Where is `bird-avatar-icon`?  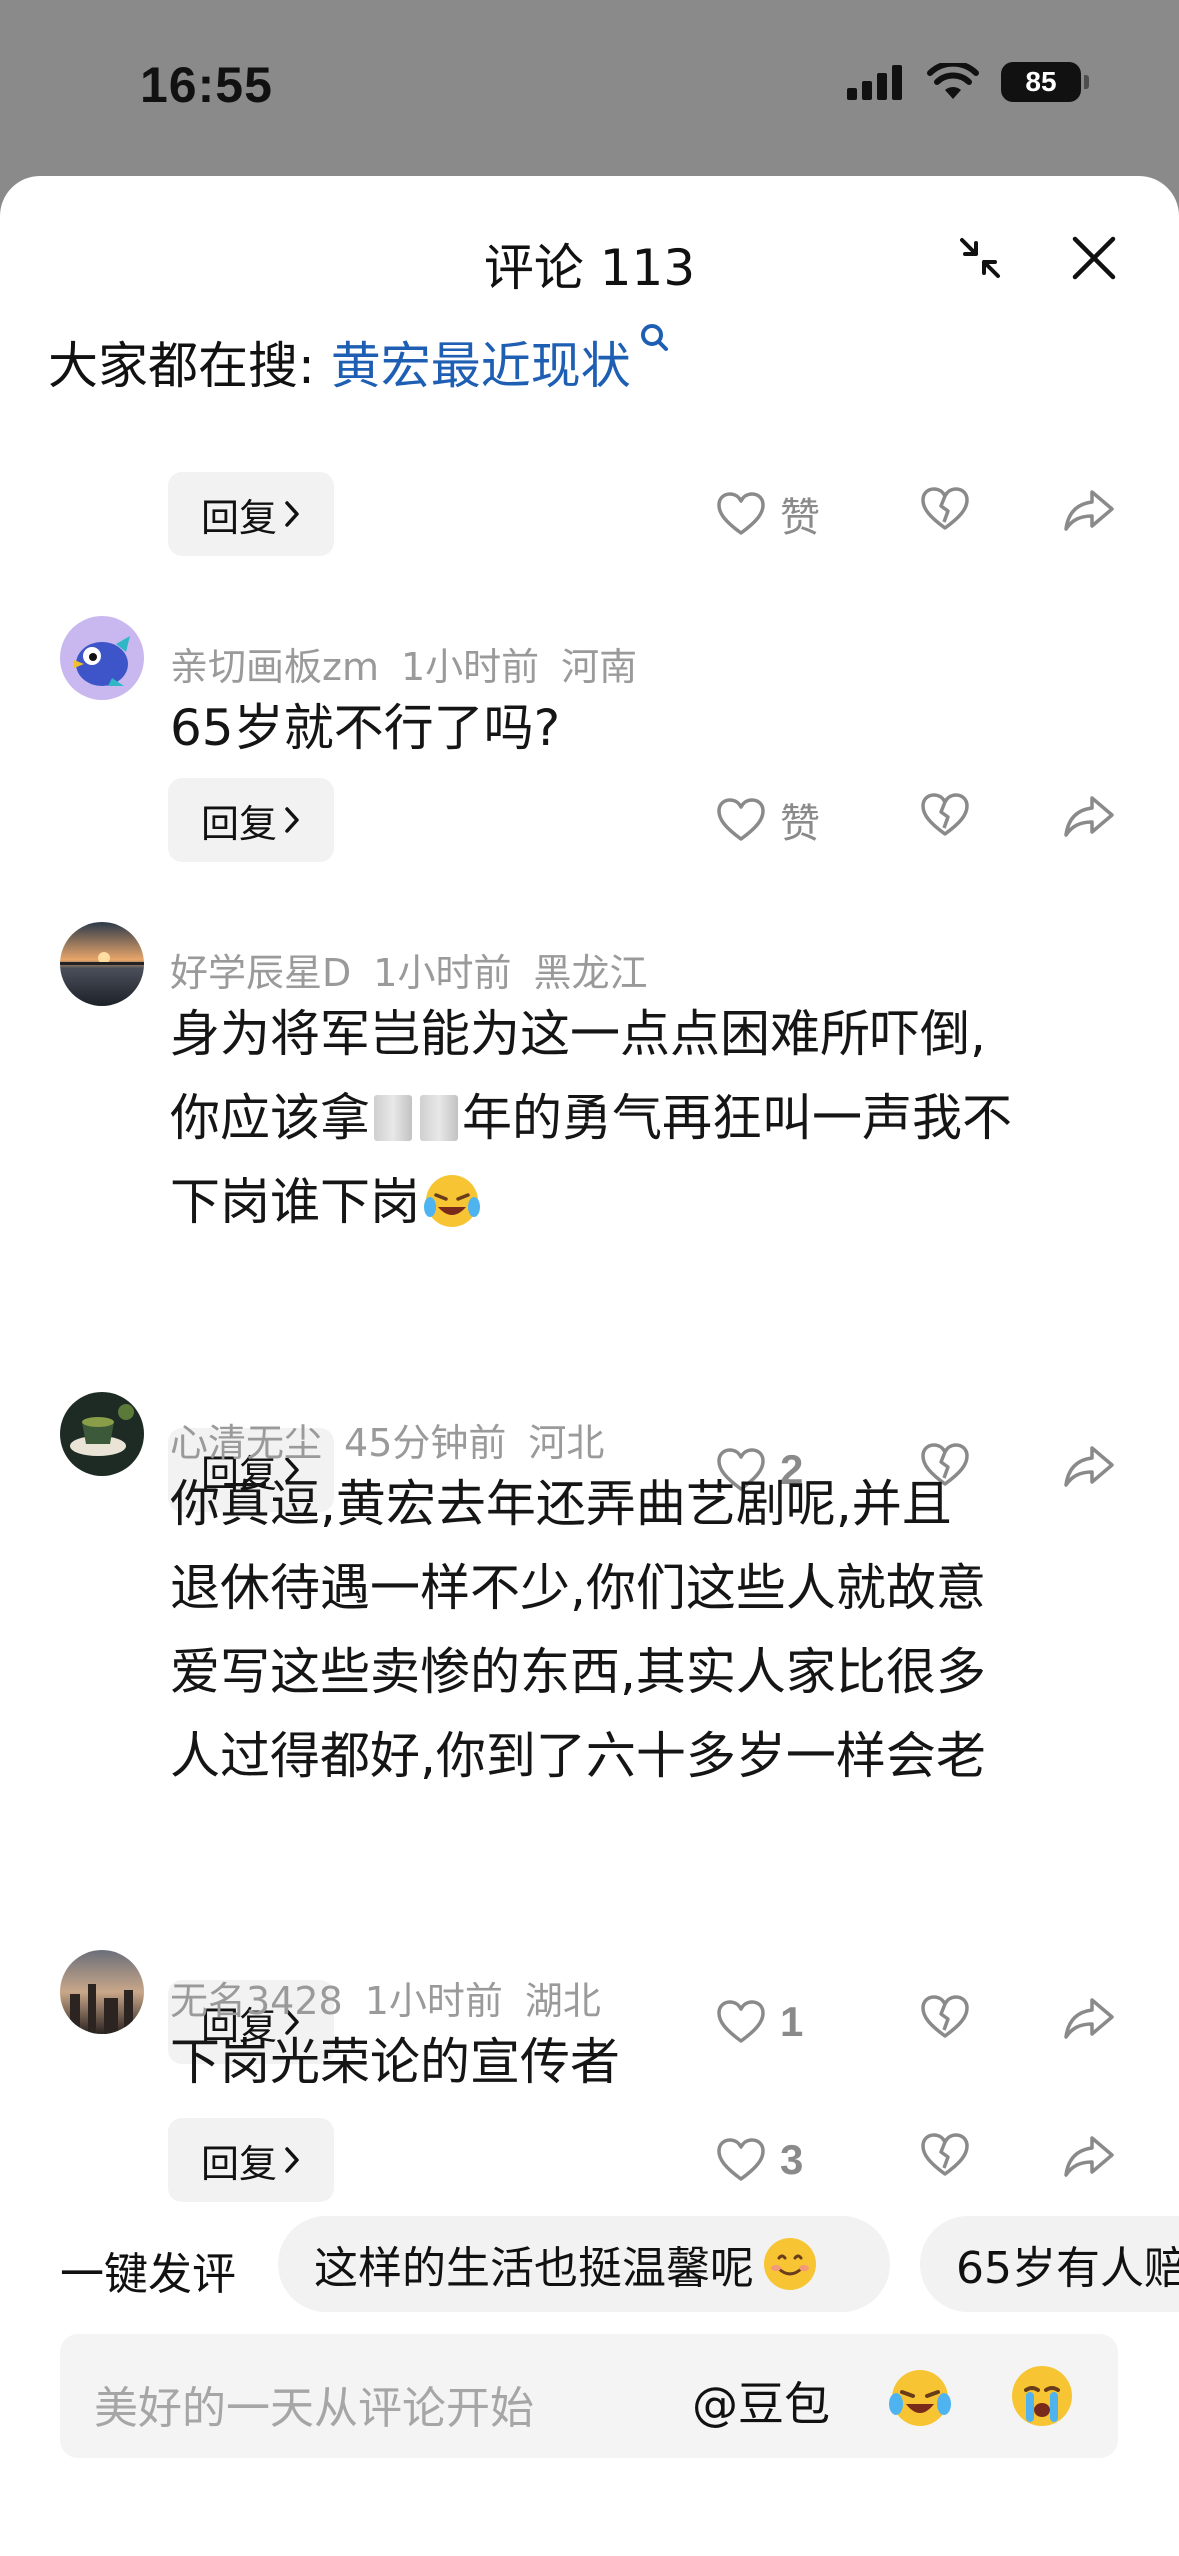
bird-avatar-icon is located at coordinates (102, 658).